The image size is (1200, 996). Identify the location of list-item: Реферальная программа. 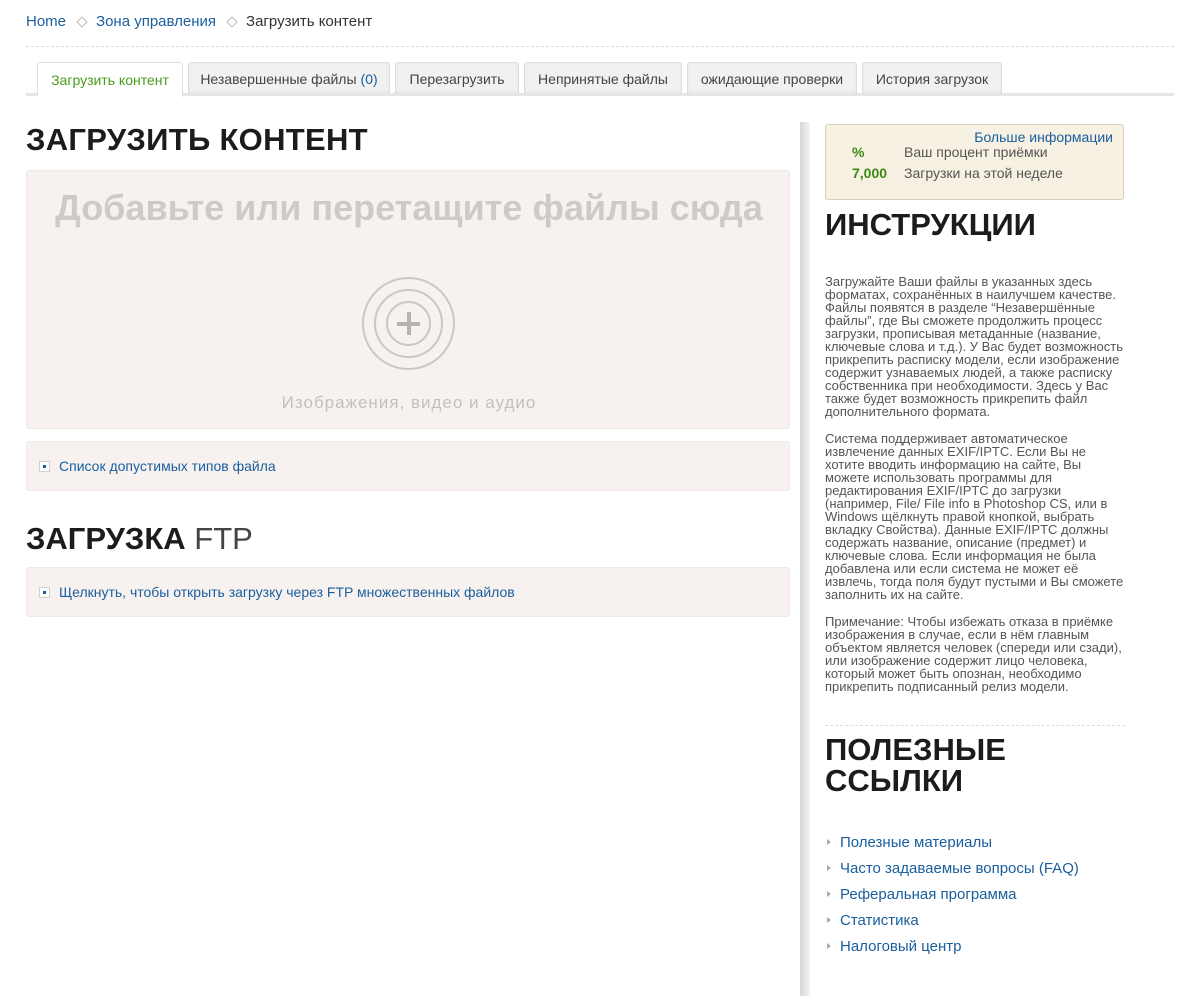
(952, 894).